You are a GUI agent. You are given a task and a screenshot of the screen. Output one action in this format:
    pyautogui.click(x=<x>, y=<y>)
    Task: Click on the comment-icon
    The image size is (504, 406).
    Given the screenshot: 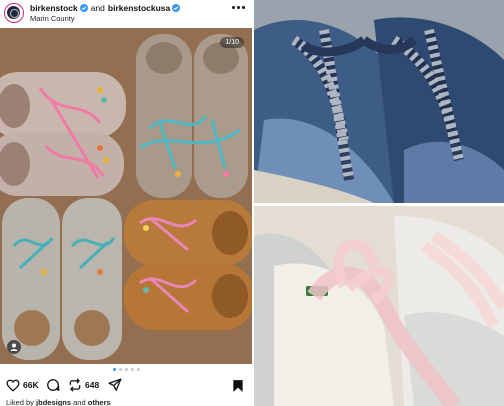 What is the action you would take?
    pyautogui.click(x=53, y=385)
    